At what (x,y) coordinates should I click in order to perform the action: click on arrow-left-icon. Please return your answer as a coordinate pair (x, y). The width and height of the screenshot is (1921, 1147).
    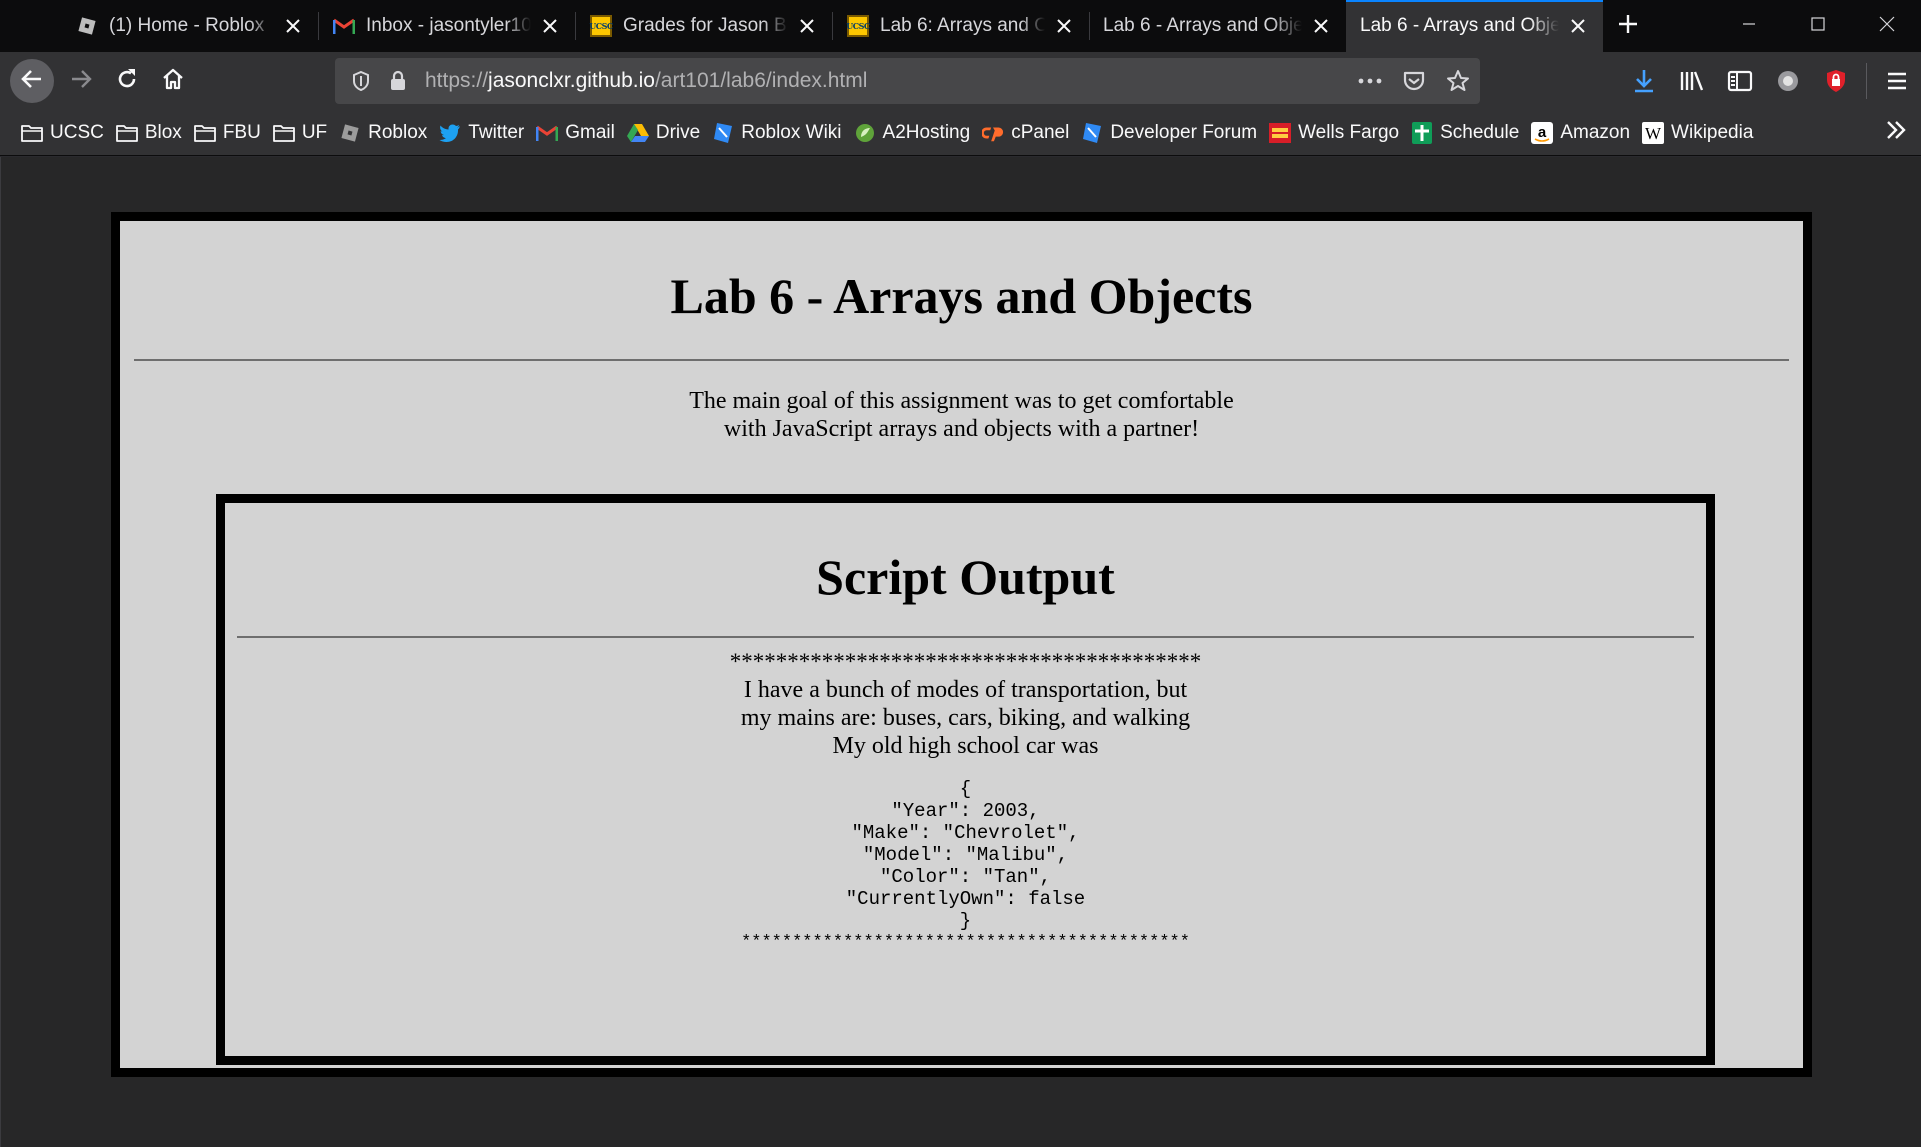
    Looking at the image, I should click on (32, 81).